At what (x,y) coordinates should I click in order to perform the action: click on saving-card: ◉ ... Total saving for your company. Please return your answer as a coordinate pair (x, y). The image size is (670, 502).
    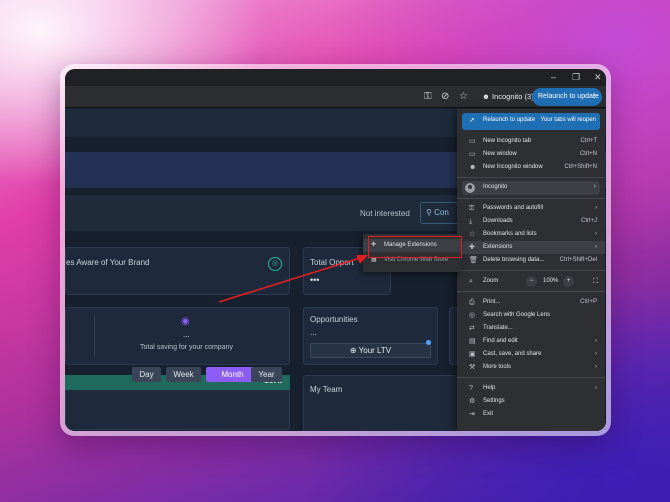
    Looking at the image, I should click on (177, 336).